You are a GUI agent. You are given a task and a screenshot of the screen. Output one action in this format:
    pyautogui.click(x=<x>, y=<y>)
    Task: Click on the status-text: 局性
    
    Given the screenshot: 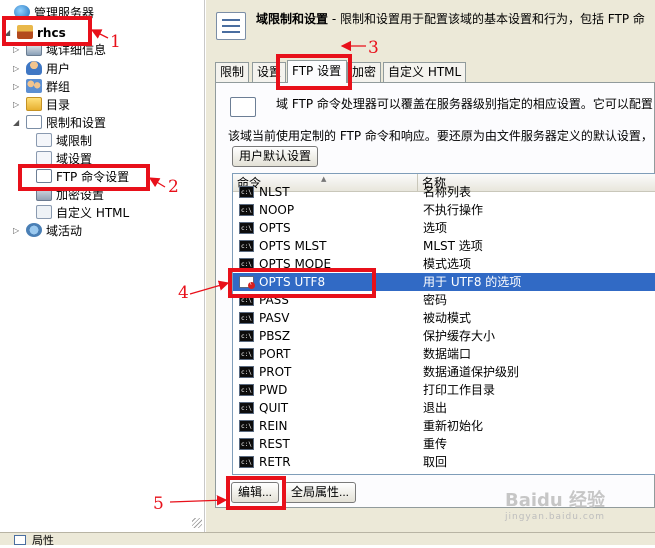 What is the action you would take?
    pyautogui.click(x=43, y=540)
    